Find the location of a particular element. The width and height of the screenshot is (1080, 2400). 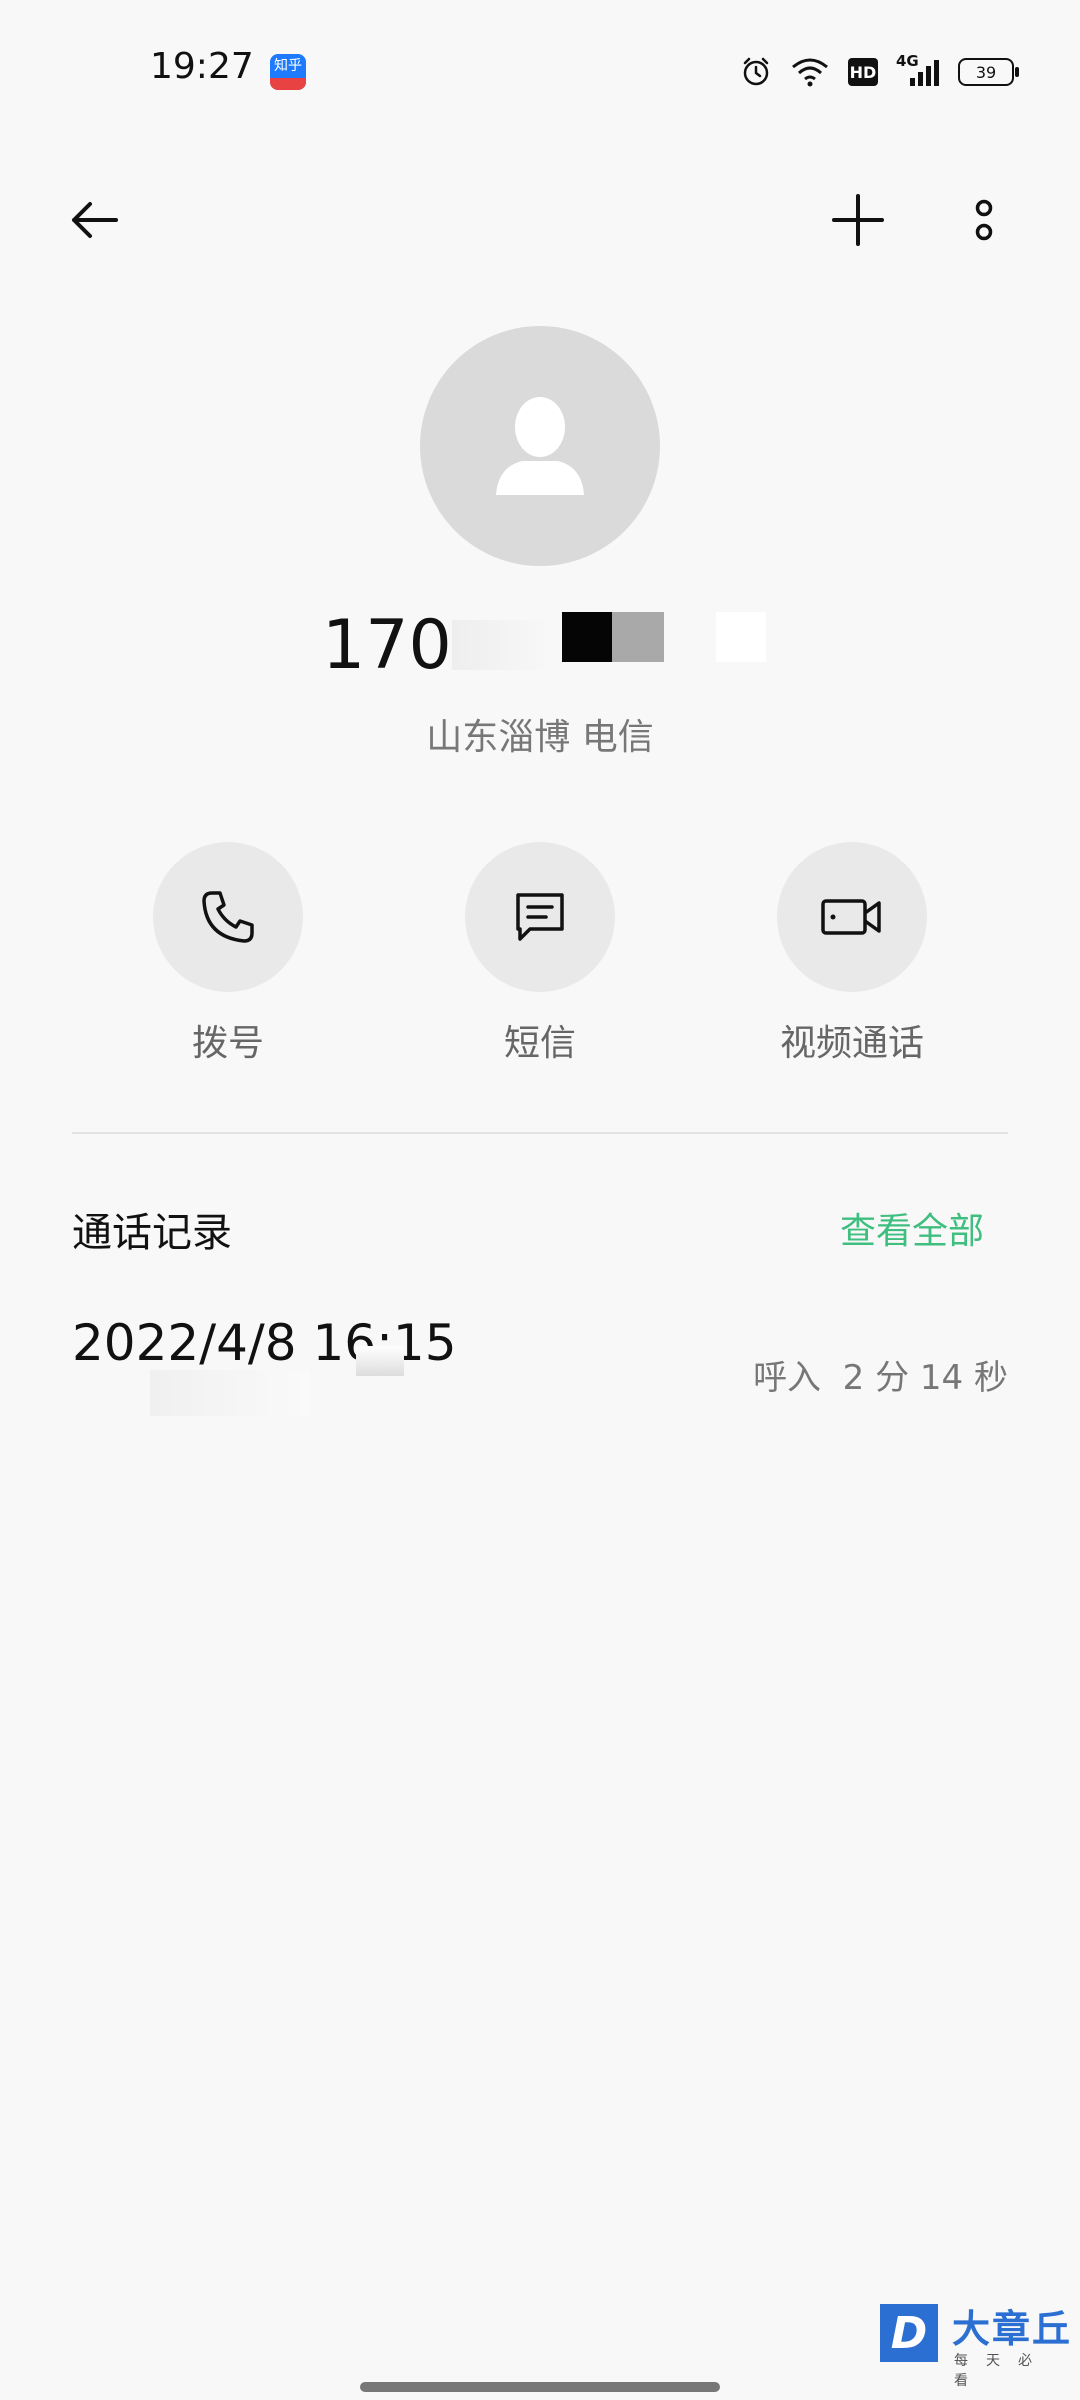

dial-action: 拨号 is located at coordinates (228, 954).